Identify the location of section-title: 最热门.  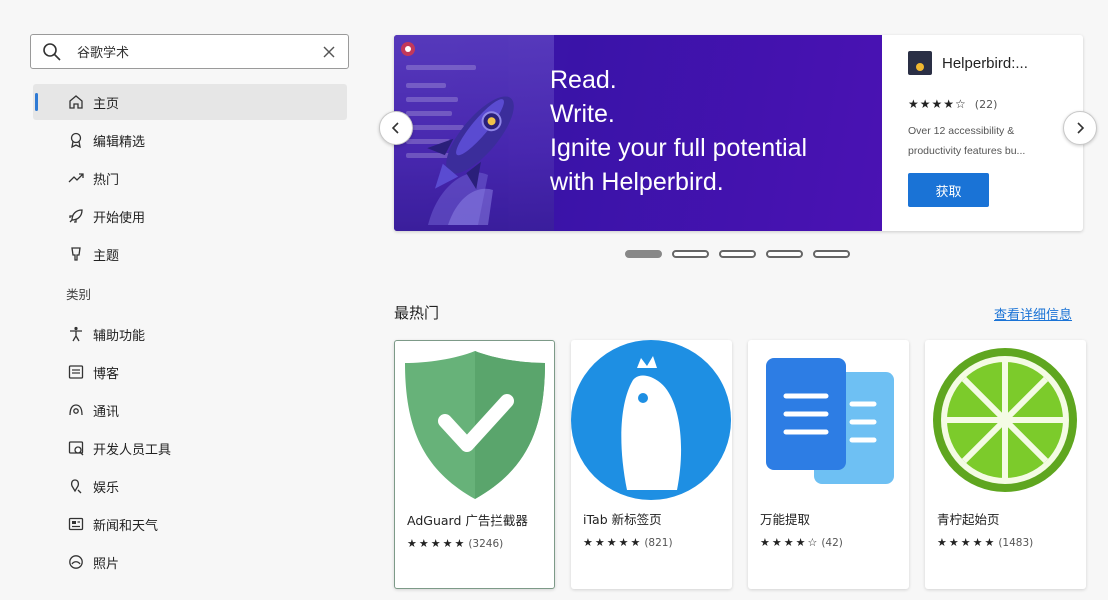
(417, 313).